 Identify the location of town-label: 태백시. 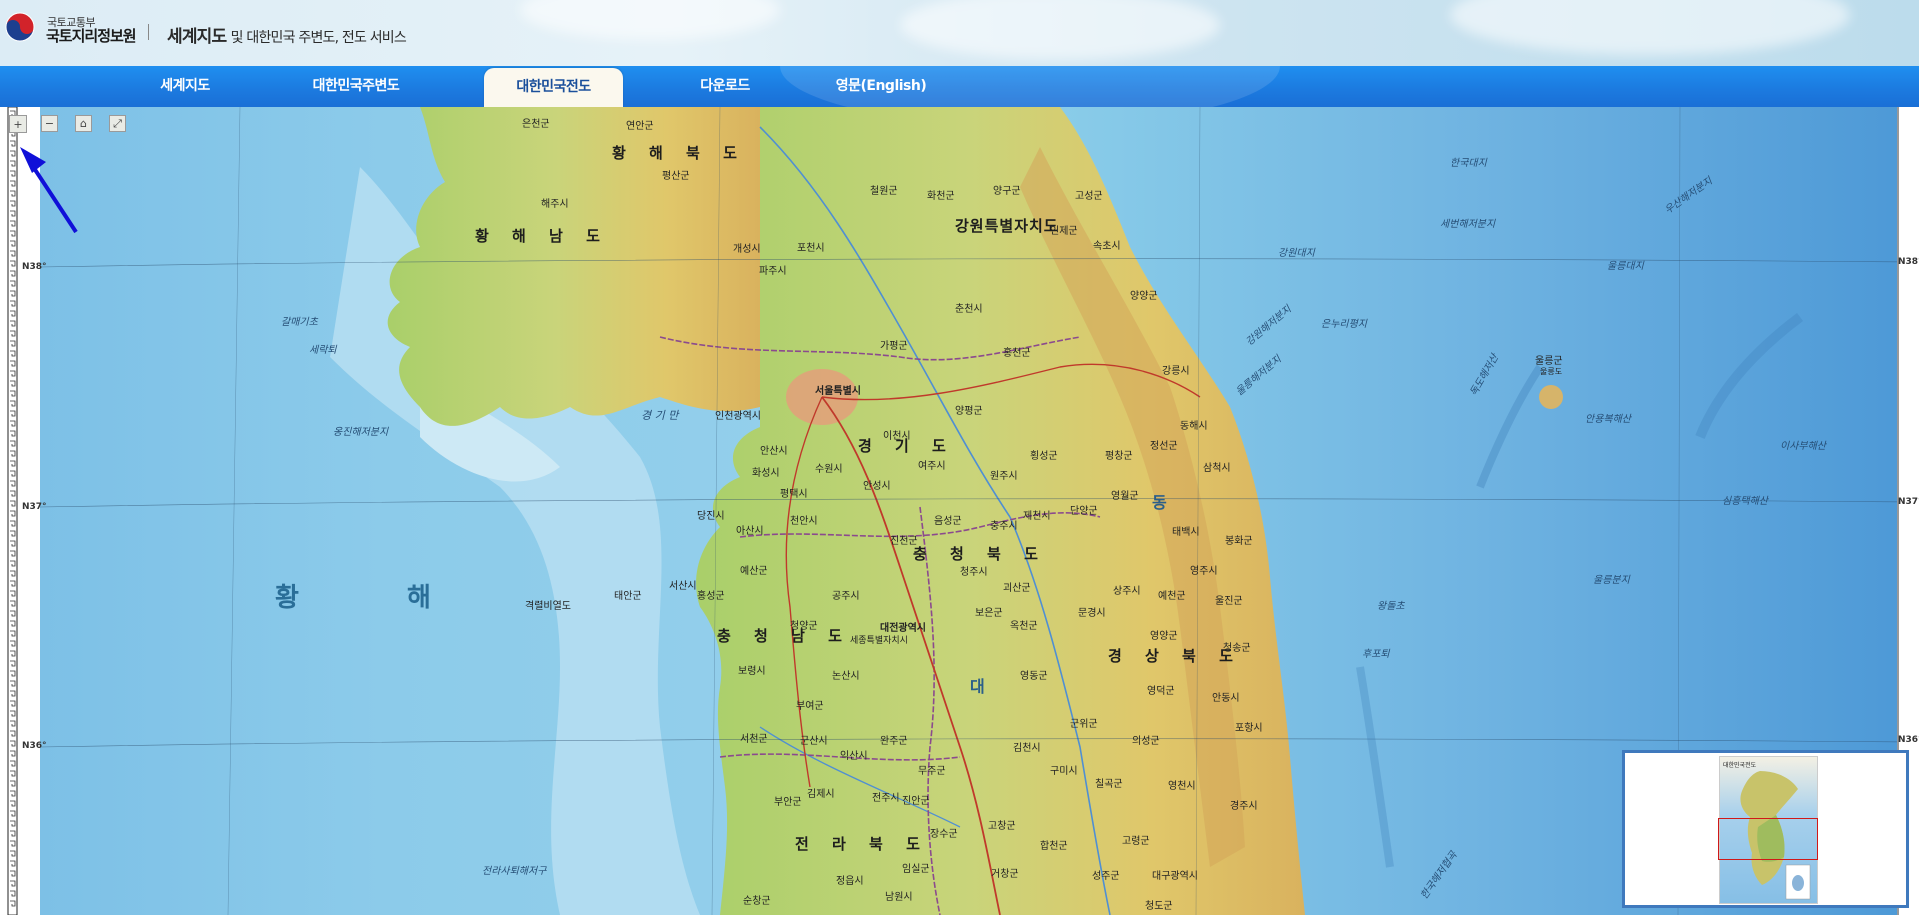
(1186, 532).